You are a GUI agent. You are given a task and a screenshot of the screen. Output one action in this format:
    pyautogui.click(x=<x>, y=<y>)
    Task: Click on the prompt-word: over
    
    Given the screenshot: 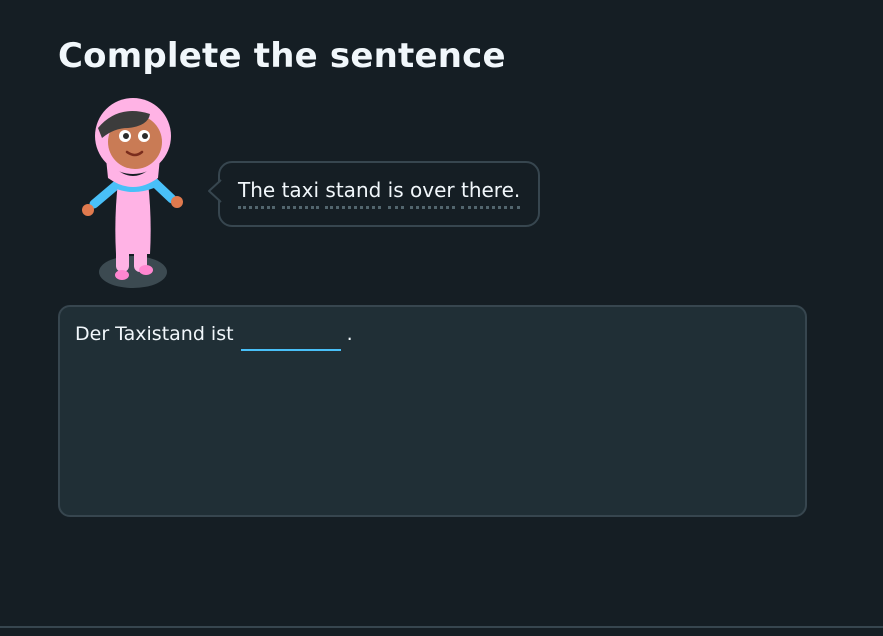 What is the action you would take?
    pyautogui.click(x=432, y=193)
    